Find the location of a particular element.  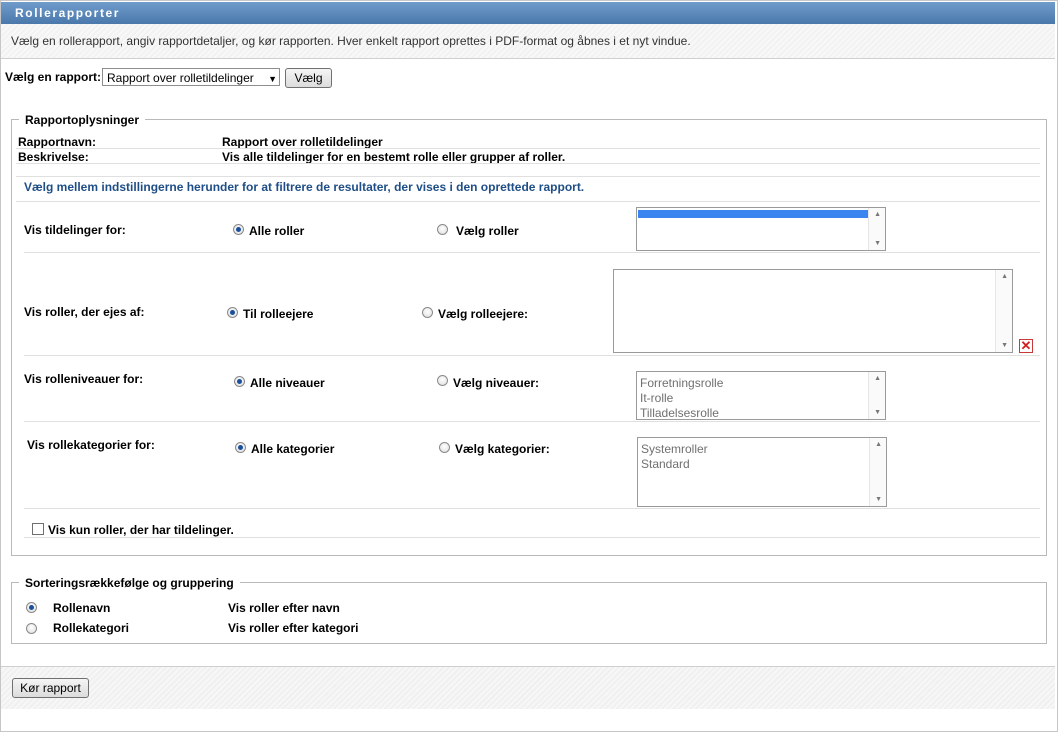

listbox-selection is located at coordinates (753, 214).